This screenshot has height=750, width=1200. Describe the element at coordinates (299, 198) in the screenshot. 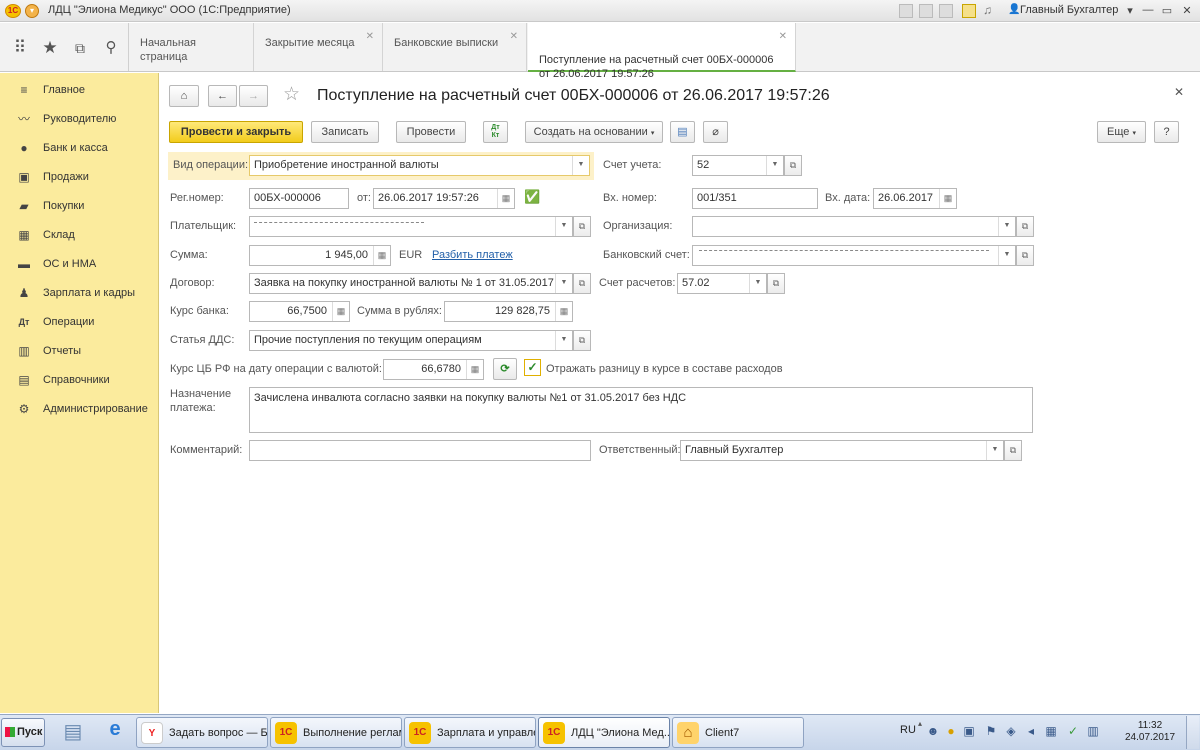

I see `reg-number-input: 00БХ-000006` at that location.